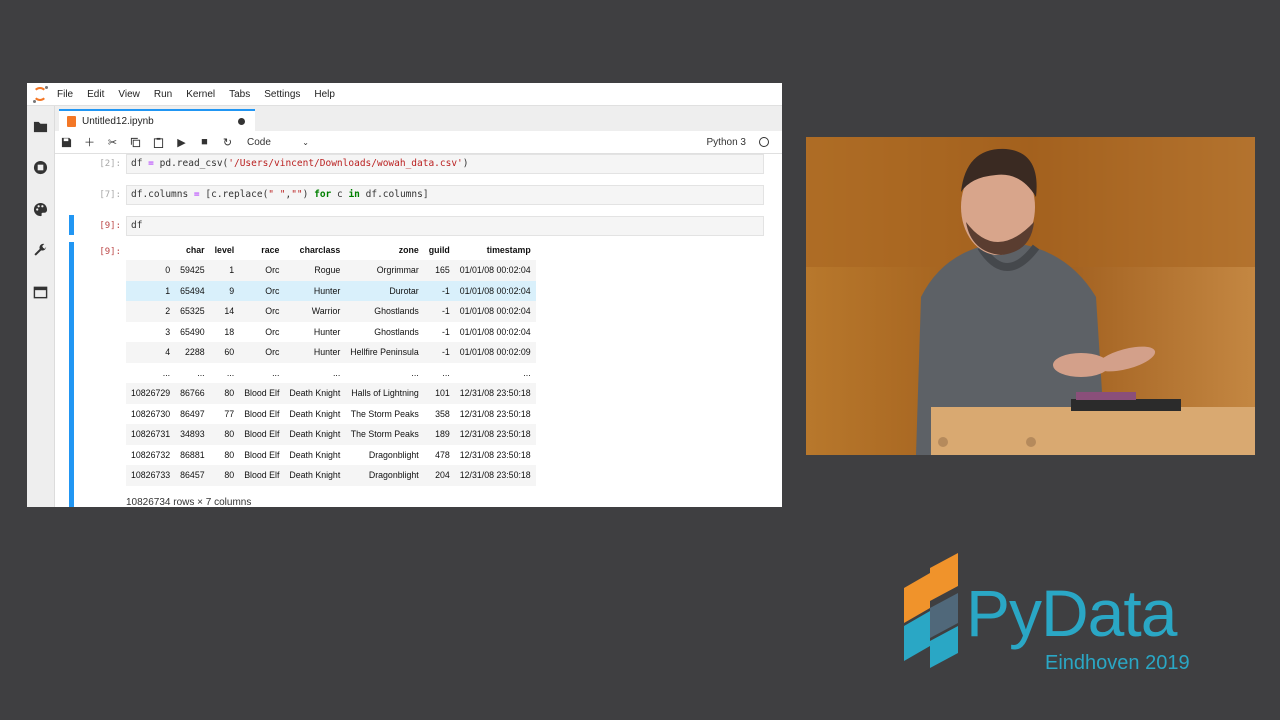 This screenshot has height=720, width=1280. Describe the element at coordinates (200, 94) in the screenshot. I see `menu-kernel: Kernel` at that location.